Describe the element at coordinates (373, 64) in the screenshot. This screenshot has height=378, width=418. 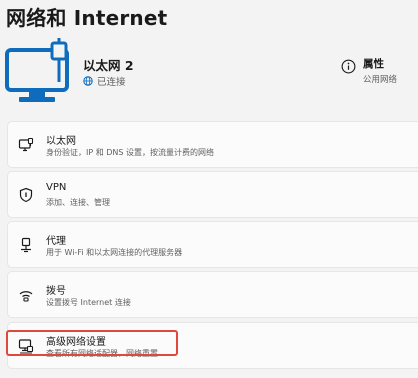
I see `properties-title: 属性` at that location.